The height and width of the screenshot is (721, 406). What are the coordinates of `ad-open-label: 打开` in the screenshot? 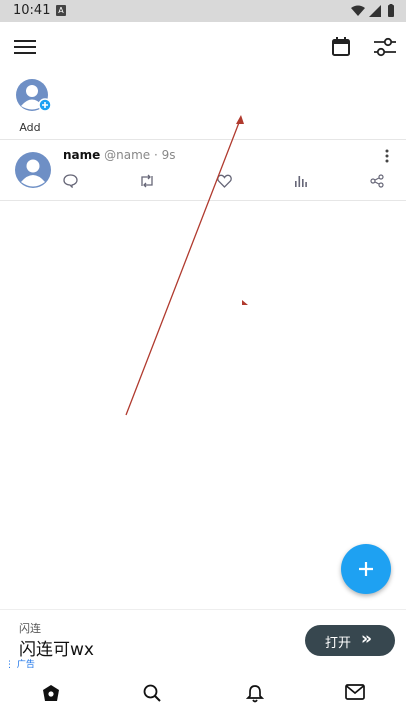 It's located at (338, 643).